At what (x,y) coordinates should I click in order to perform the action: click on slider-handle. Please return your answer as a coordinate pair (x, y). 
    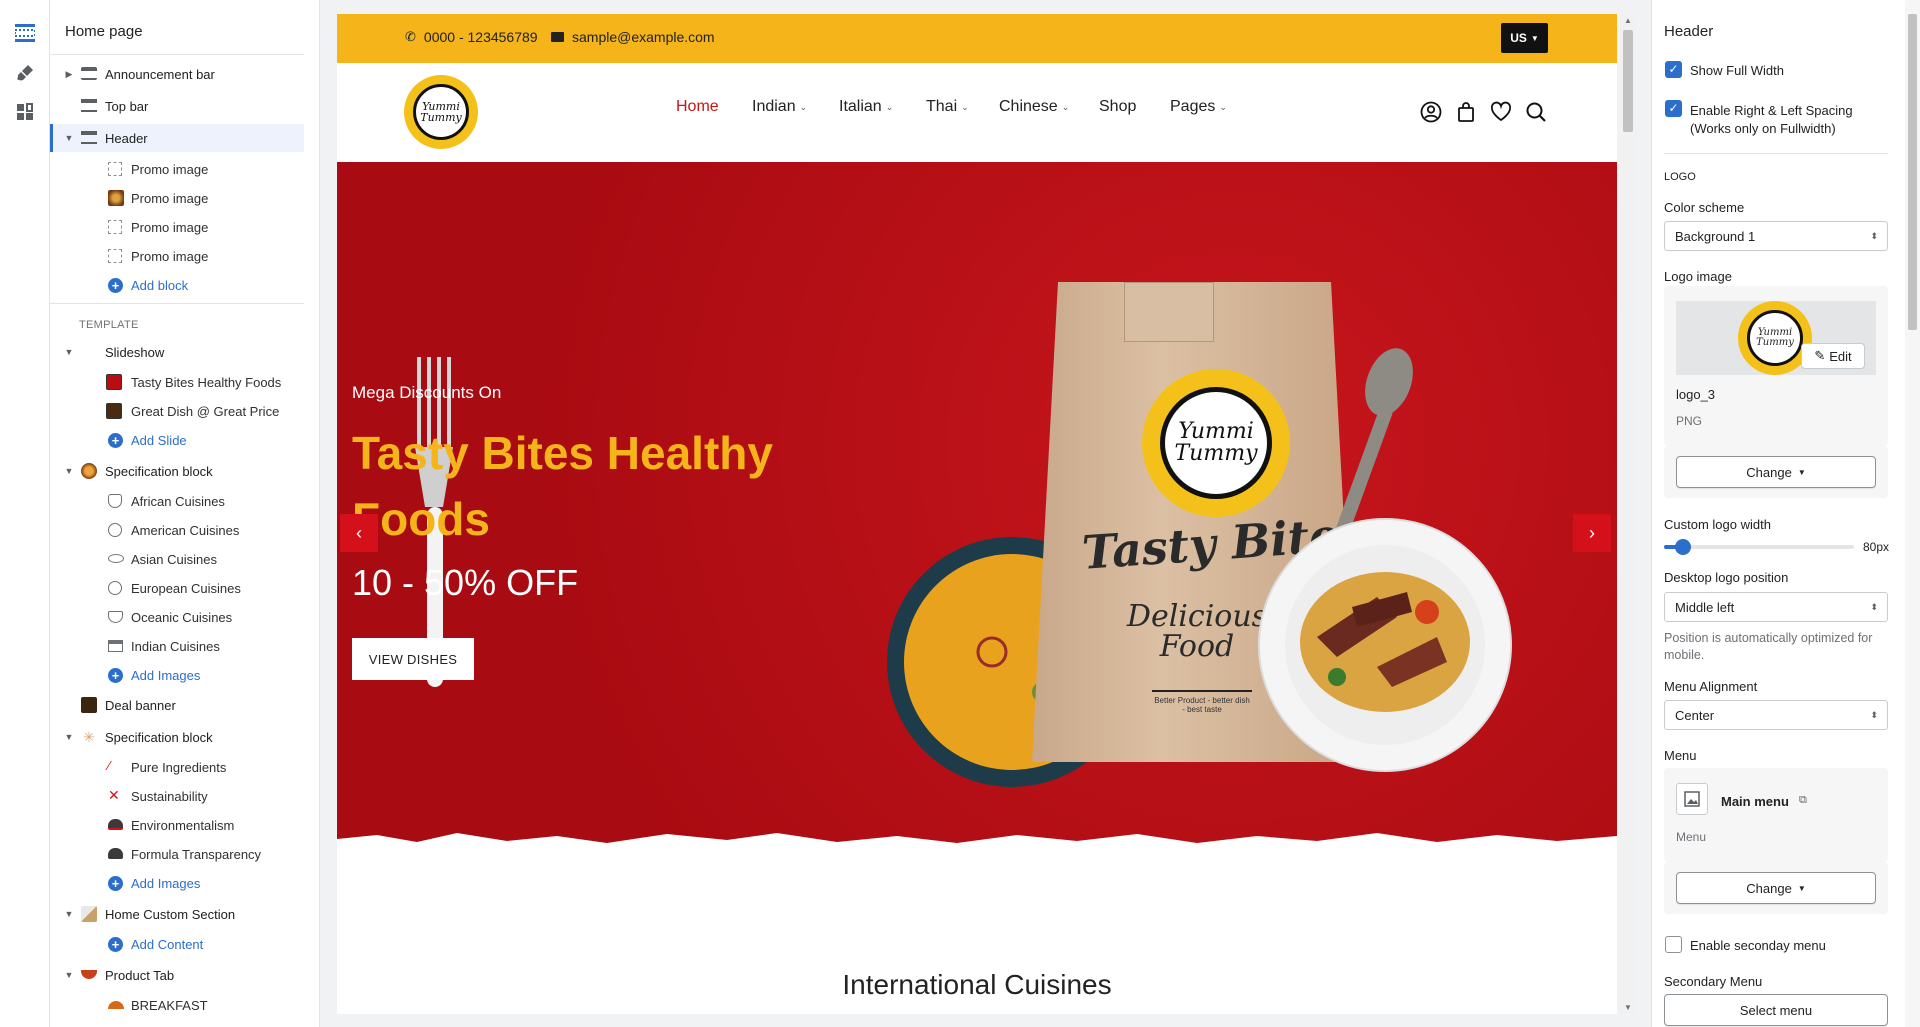
    Looking at the image, I should click on (1683, 547).